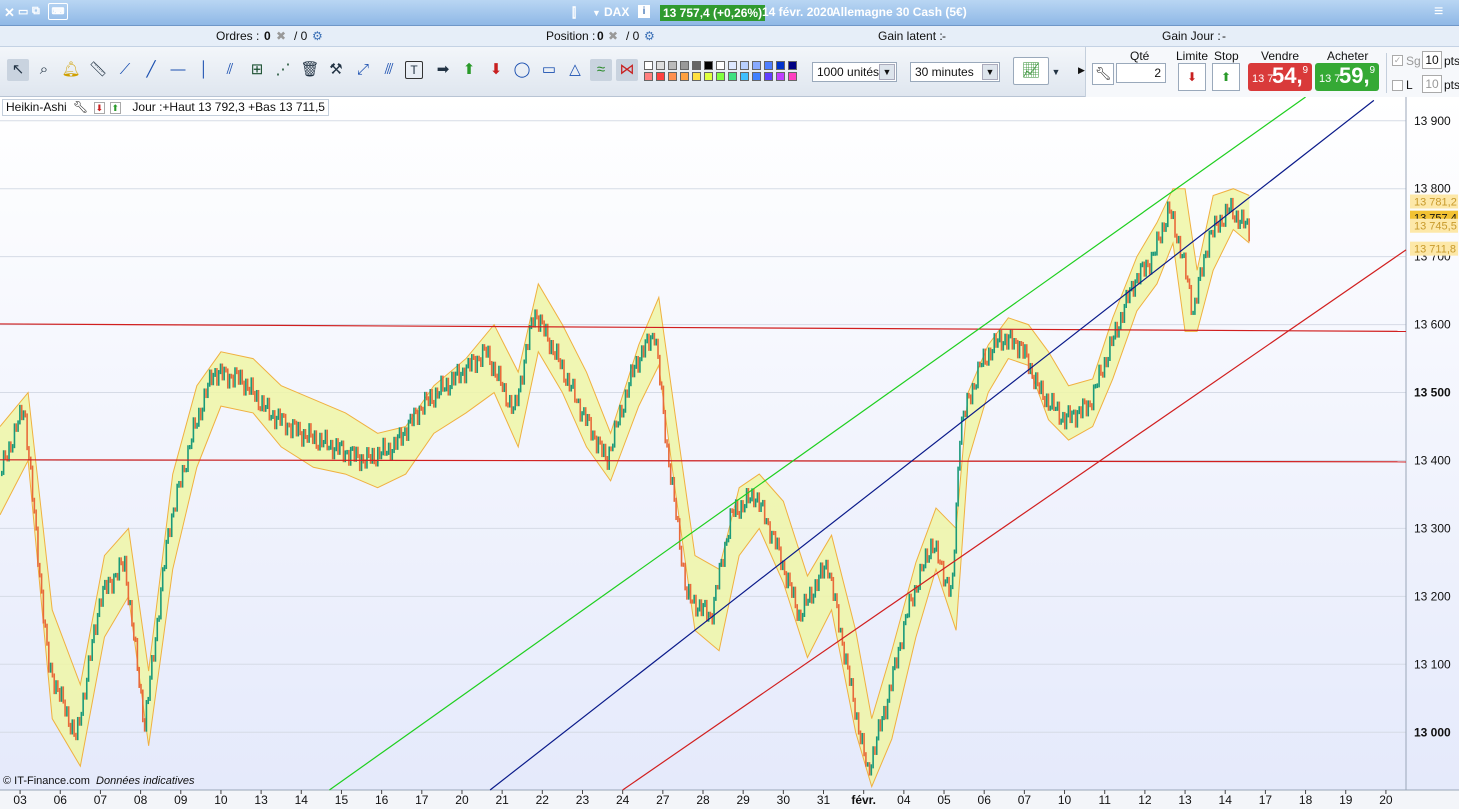 The width and height of the screenshot is (1459, 812). I want to click on zoom-tool-icon: ⌕, so click(44, 70).